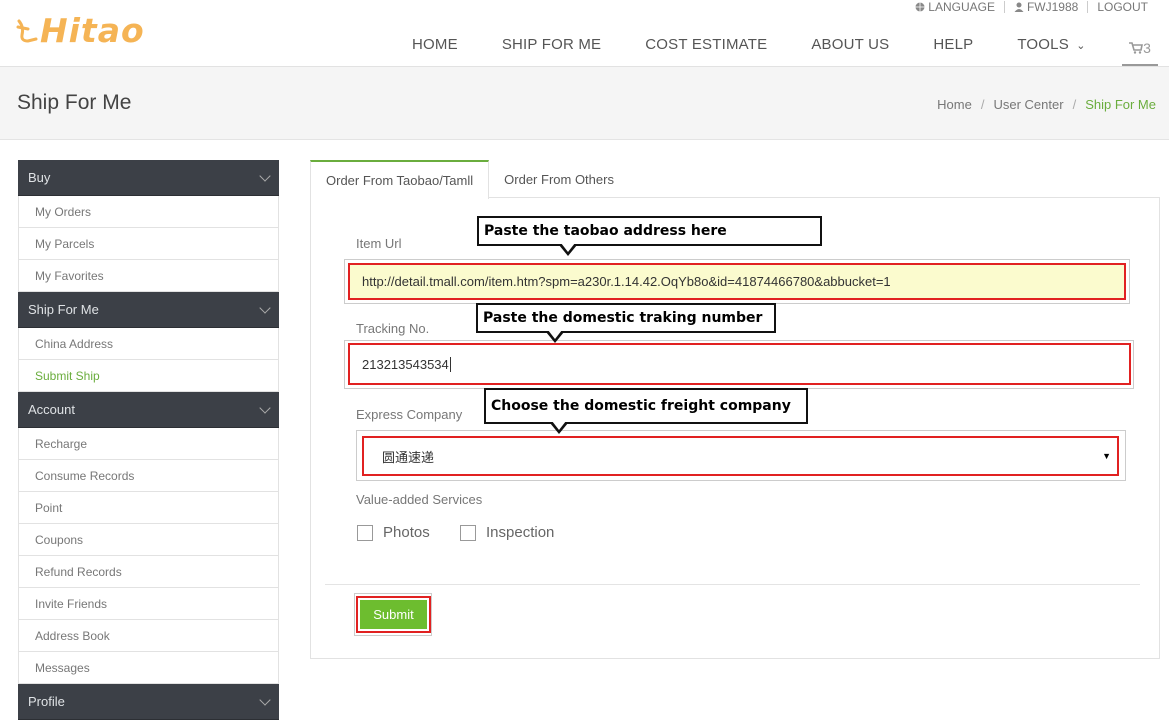  Describe the element at coordinates (623, 318) in the screenshot. I see `callout-tracking-text: Paste the domestic traking number` at that location.